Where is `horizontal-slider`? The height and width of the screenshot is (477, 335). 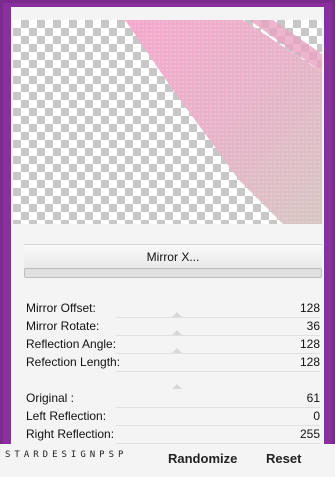
horizontal-slider is located at coordinates (173, 273).